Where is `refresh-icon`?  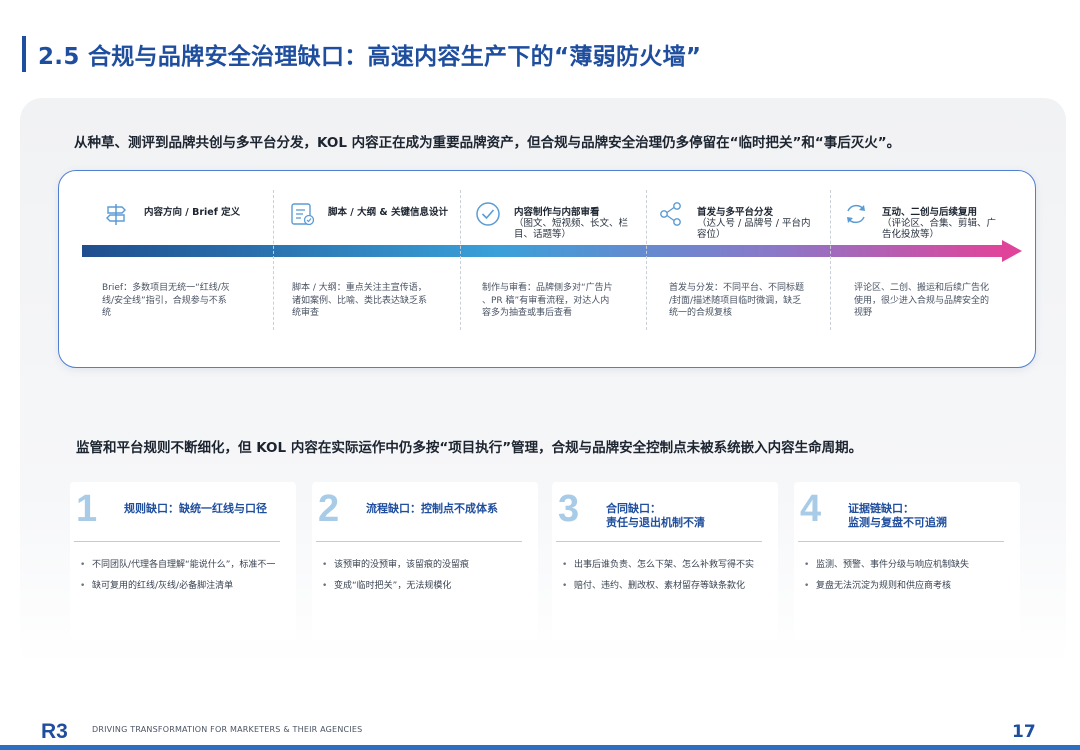
refresh-icon is located at coordinates (856, 214).